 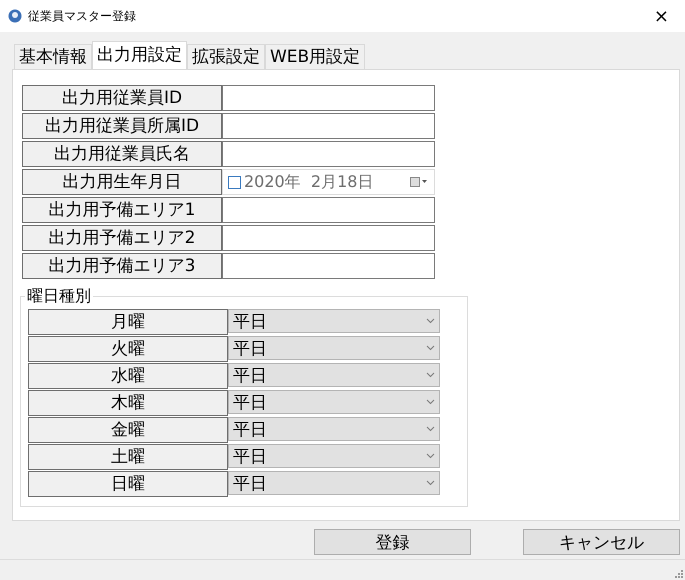 I want to click on field-label: 出力用予備エリア3, so click(x=122, y=266).